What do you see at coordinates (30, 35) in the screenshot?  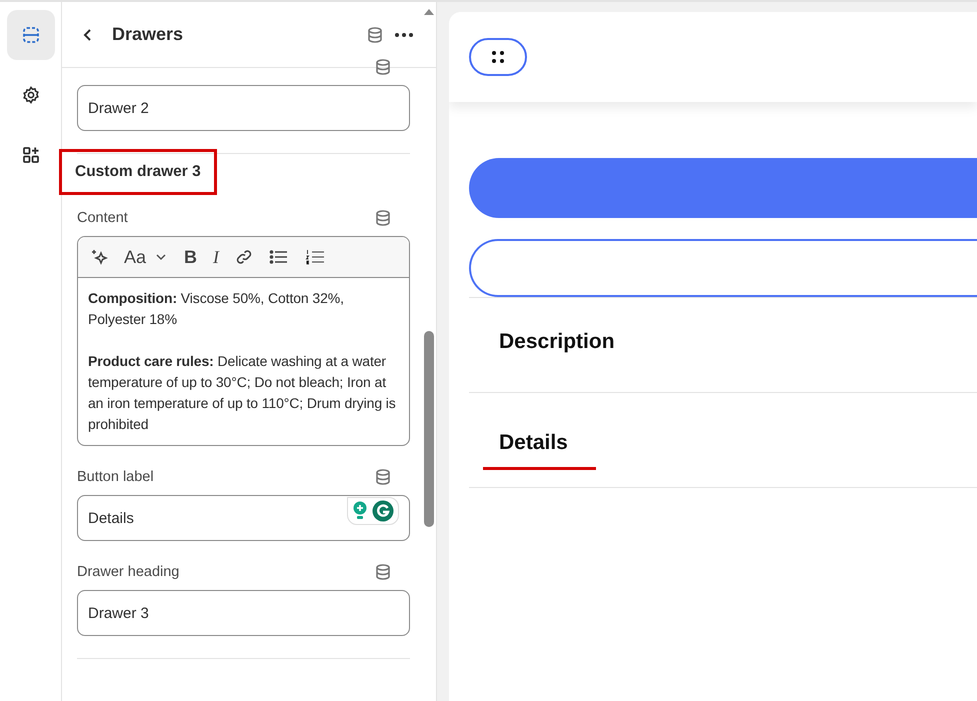 I see `sections-icon` at bounding box center [30, 35].